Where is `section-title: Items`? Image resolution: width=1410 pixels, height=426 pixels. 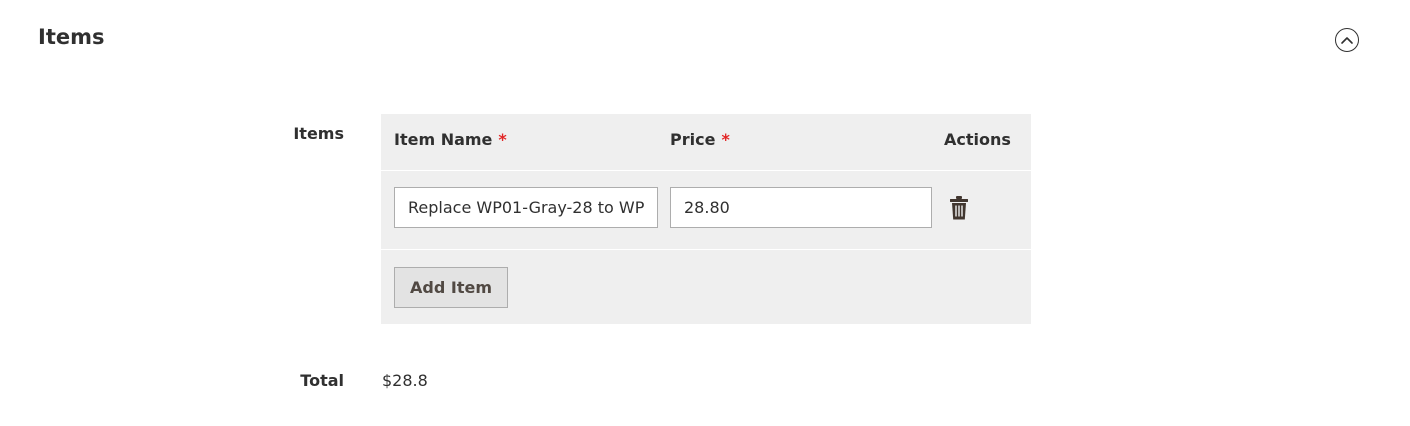
section-title: Items is located at coordinates (71, 37).